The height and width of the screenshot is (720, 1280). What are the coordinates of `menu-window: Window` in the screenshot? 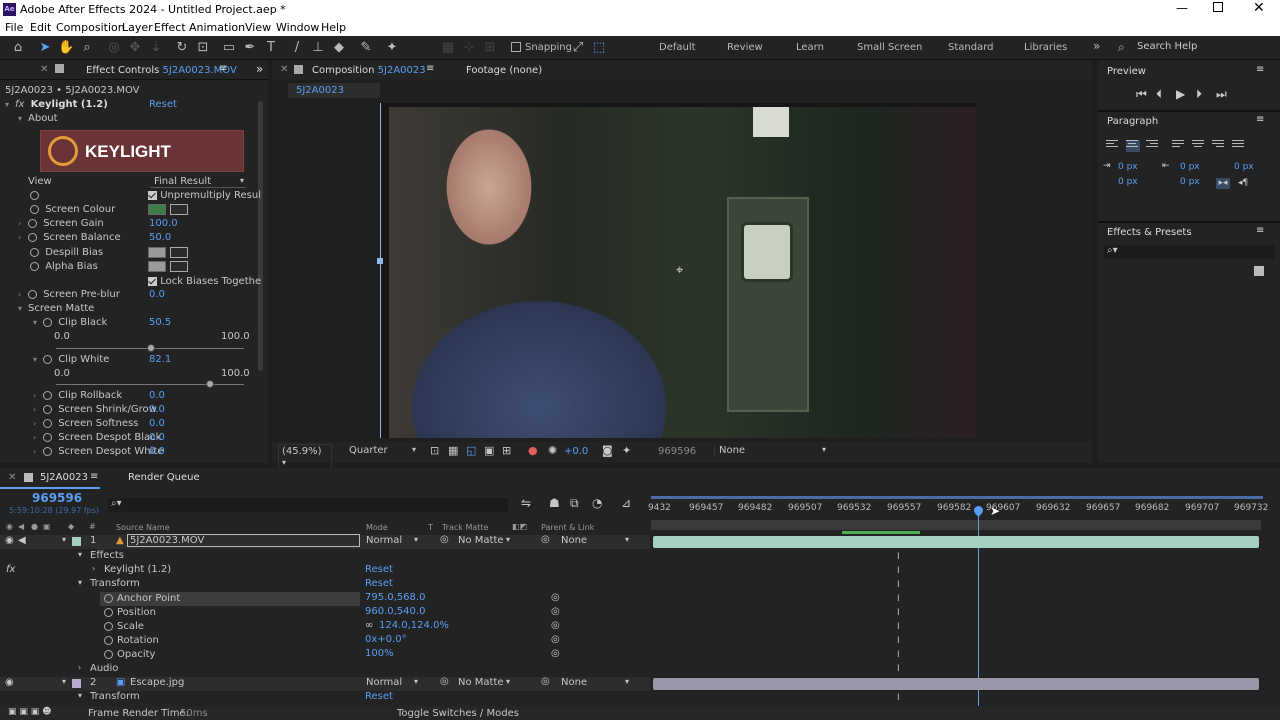 It's located at (297, 27).